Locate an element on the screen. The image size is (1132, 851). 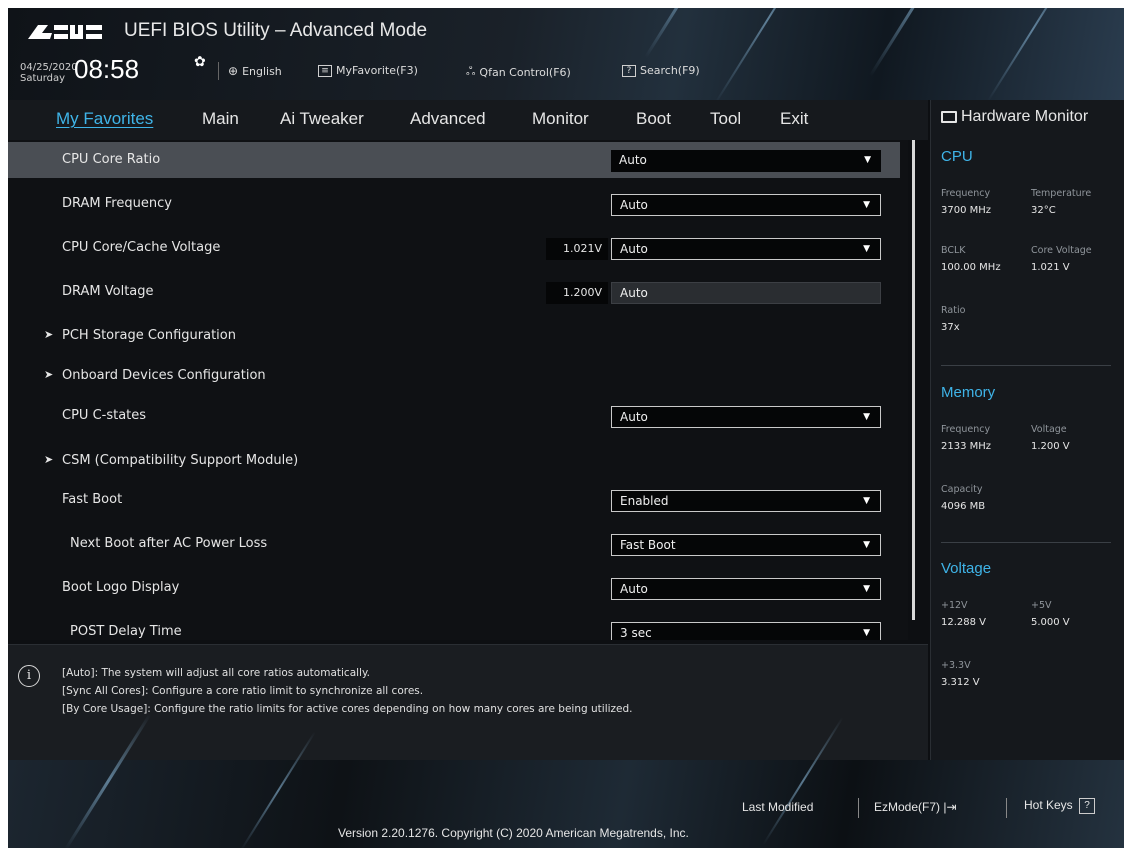
last-modified-button: Last Modified is located at coordinates (777, 807).